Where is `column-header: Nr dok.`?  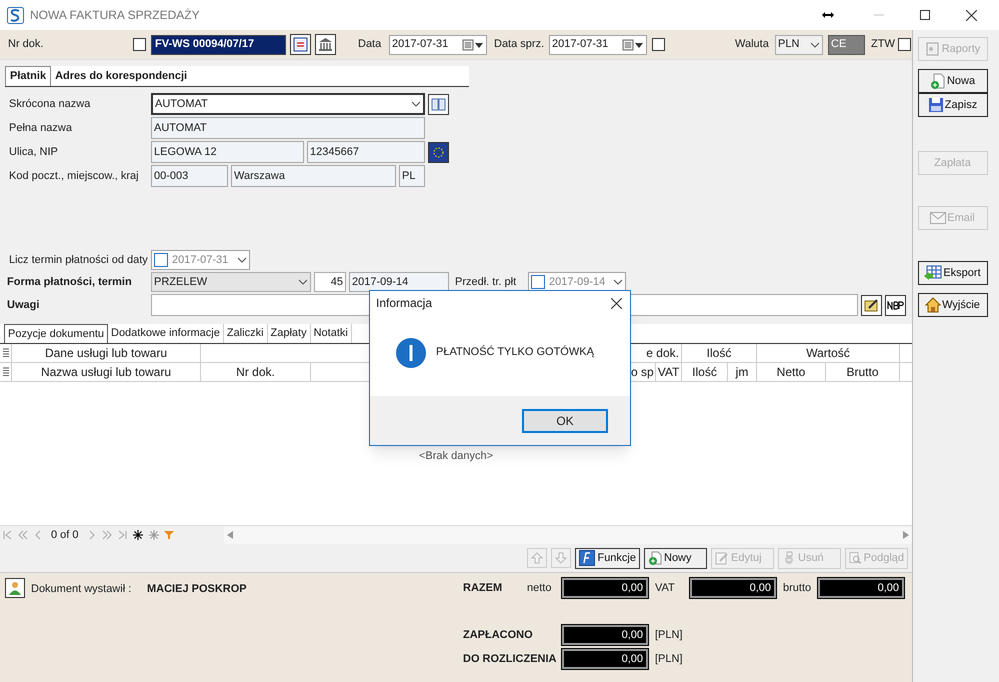 column-header: Nr dok. is located at coordinates (256, 372).